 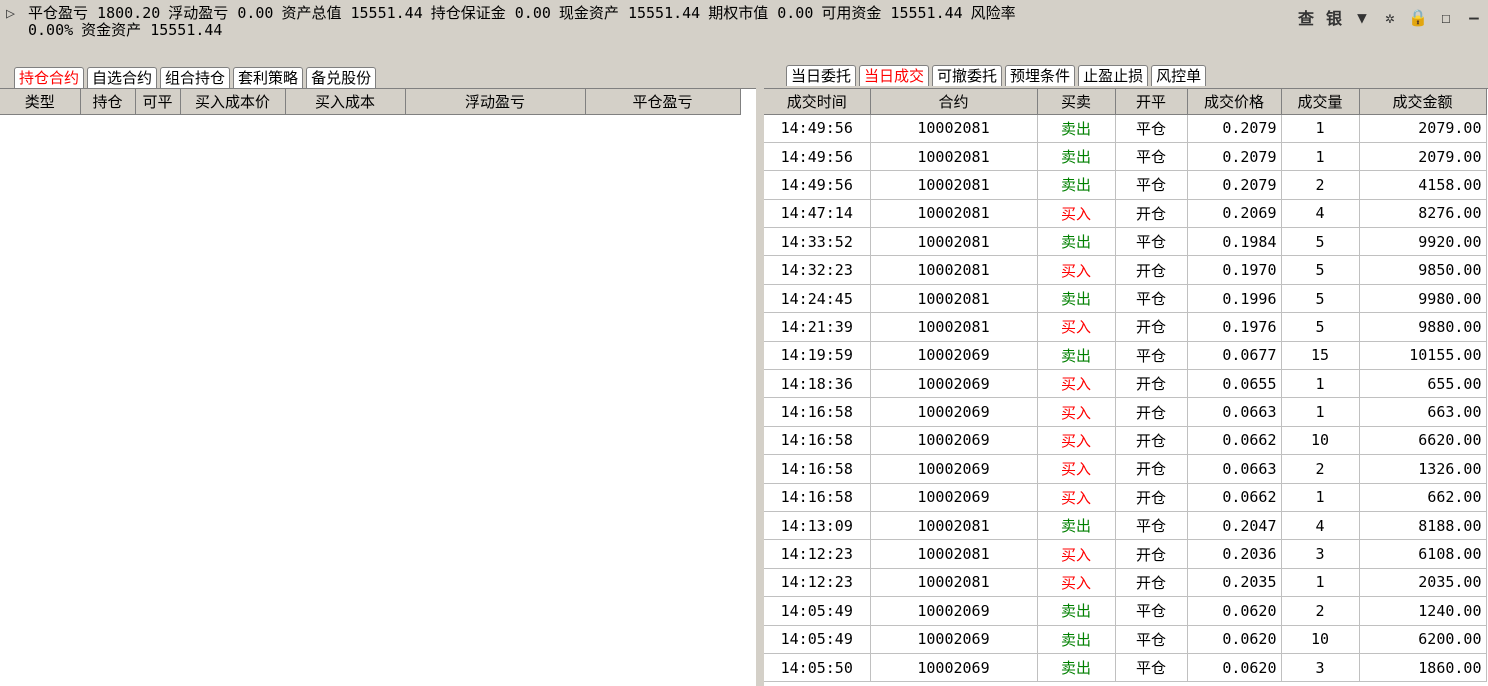 What do you see at coordinates (1320, 526) in the screenshot?
I see `qty-cell: 4` at bounding box center [1320, 526].